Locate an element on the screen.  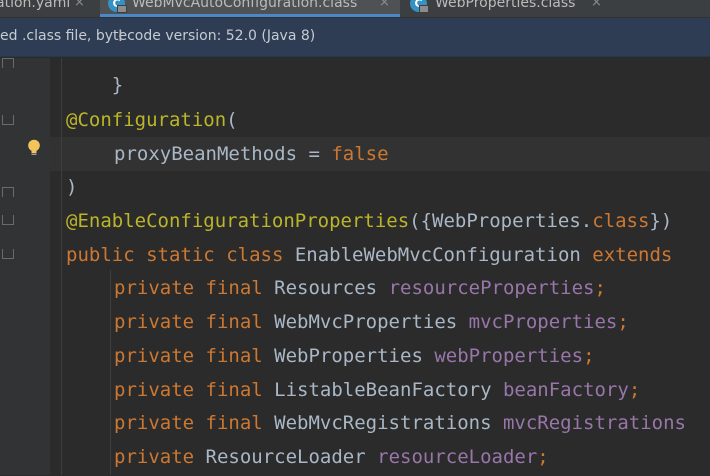
field-type: WebMvcProperties is located at coordinates (366, 322).